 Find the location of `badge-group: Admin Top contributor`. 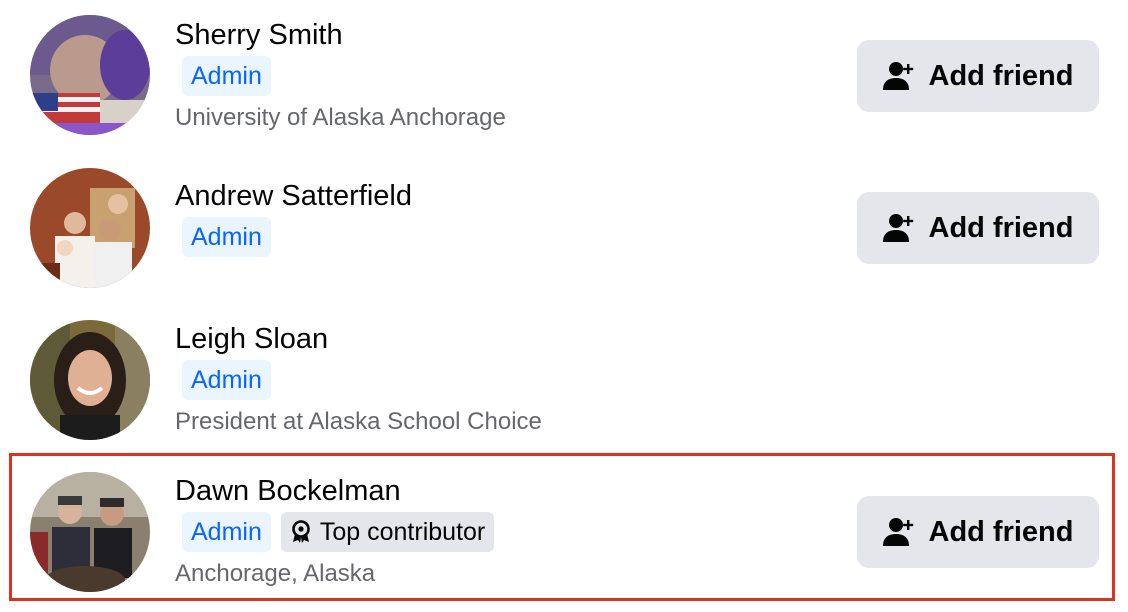

badge-group: Admin Top contributor is located at coordinates (338, 532).